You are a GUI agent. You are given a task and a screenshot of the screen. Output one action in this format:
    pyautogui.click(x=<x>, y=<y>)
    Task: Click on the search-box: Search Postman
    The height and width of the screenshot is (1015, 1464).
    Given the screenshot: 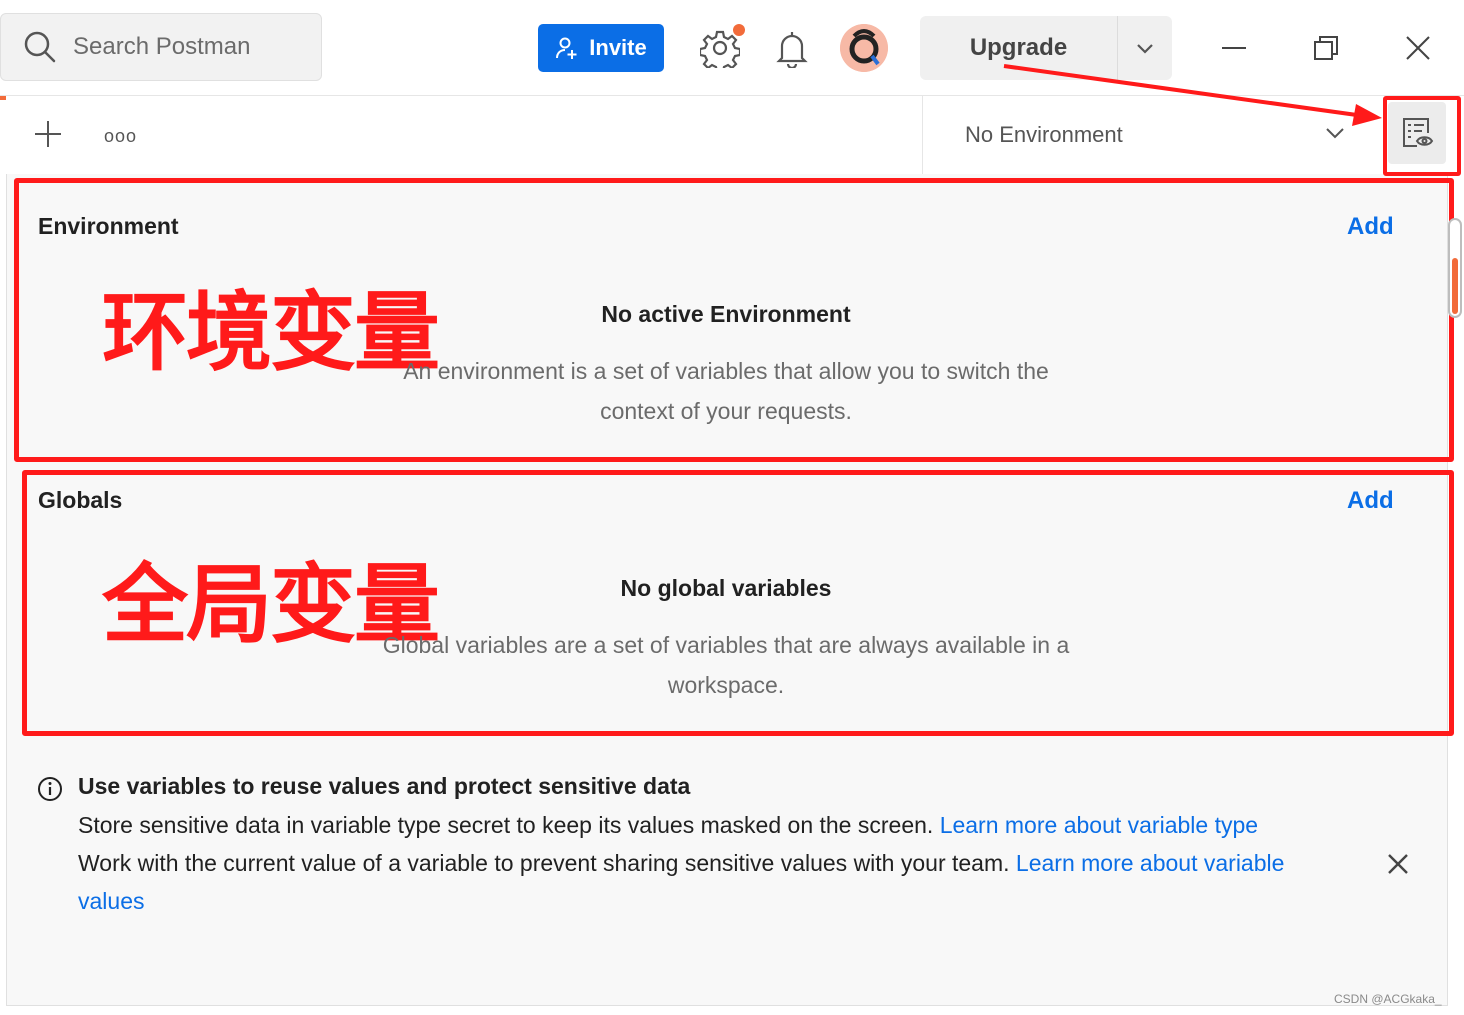 What is the action you would take?
    pyautogui.click(x=161, y=47)
    